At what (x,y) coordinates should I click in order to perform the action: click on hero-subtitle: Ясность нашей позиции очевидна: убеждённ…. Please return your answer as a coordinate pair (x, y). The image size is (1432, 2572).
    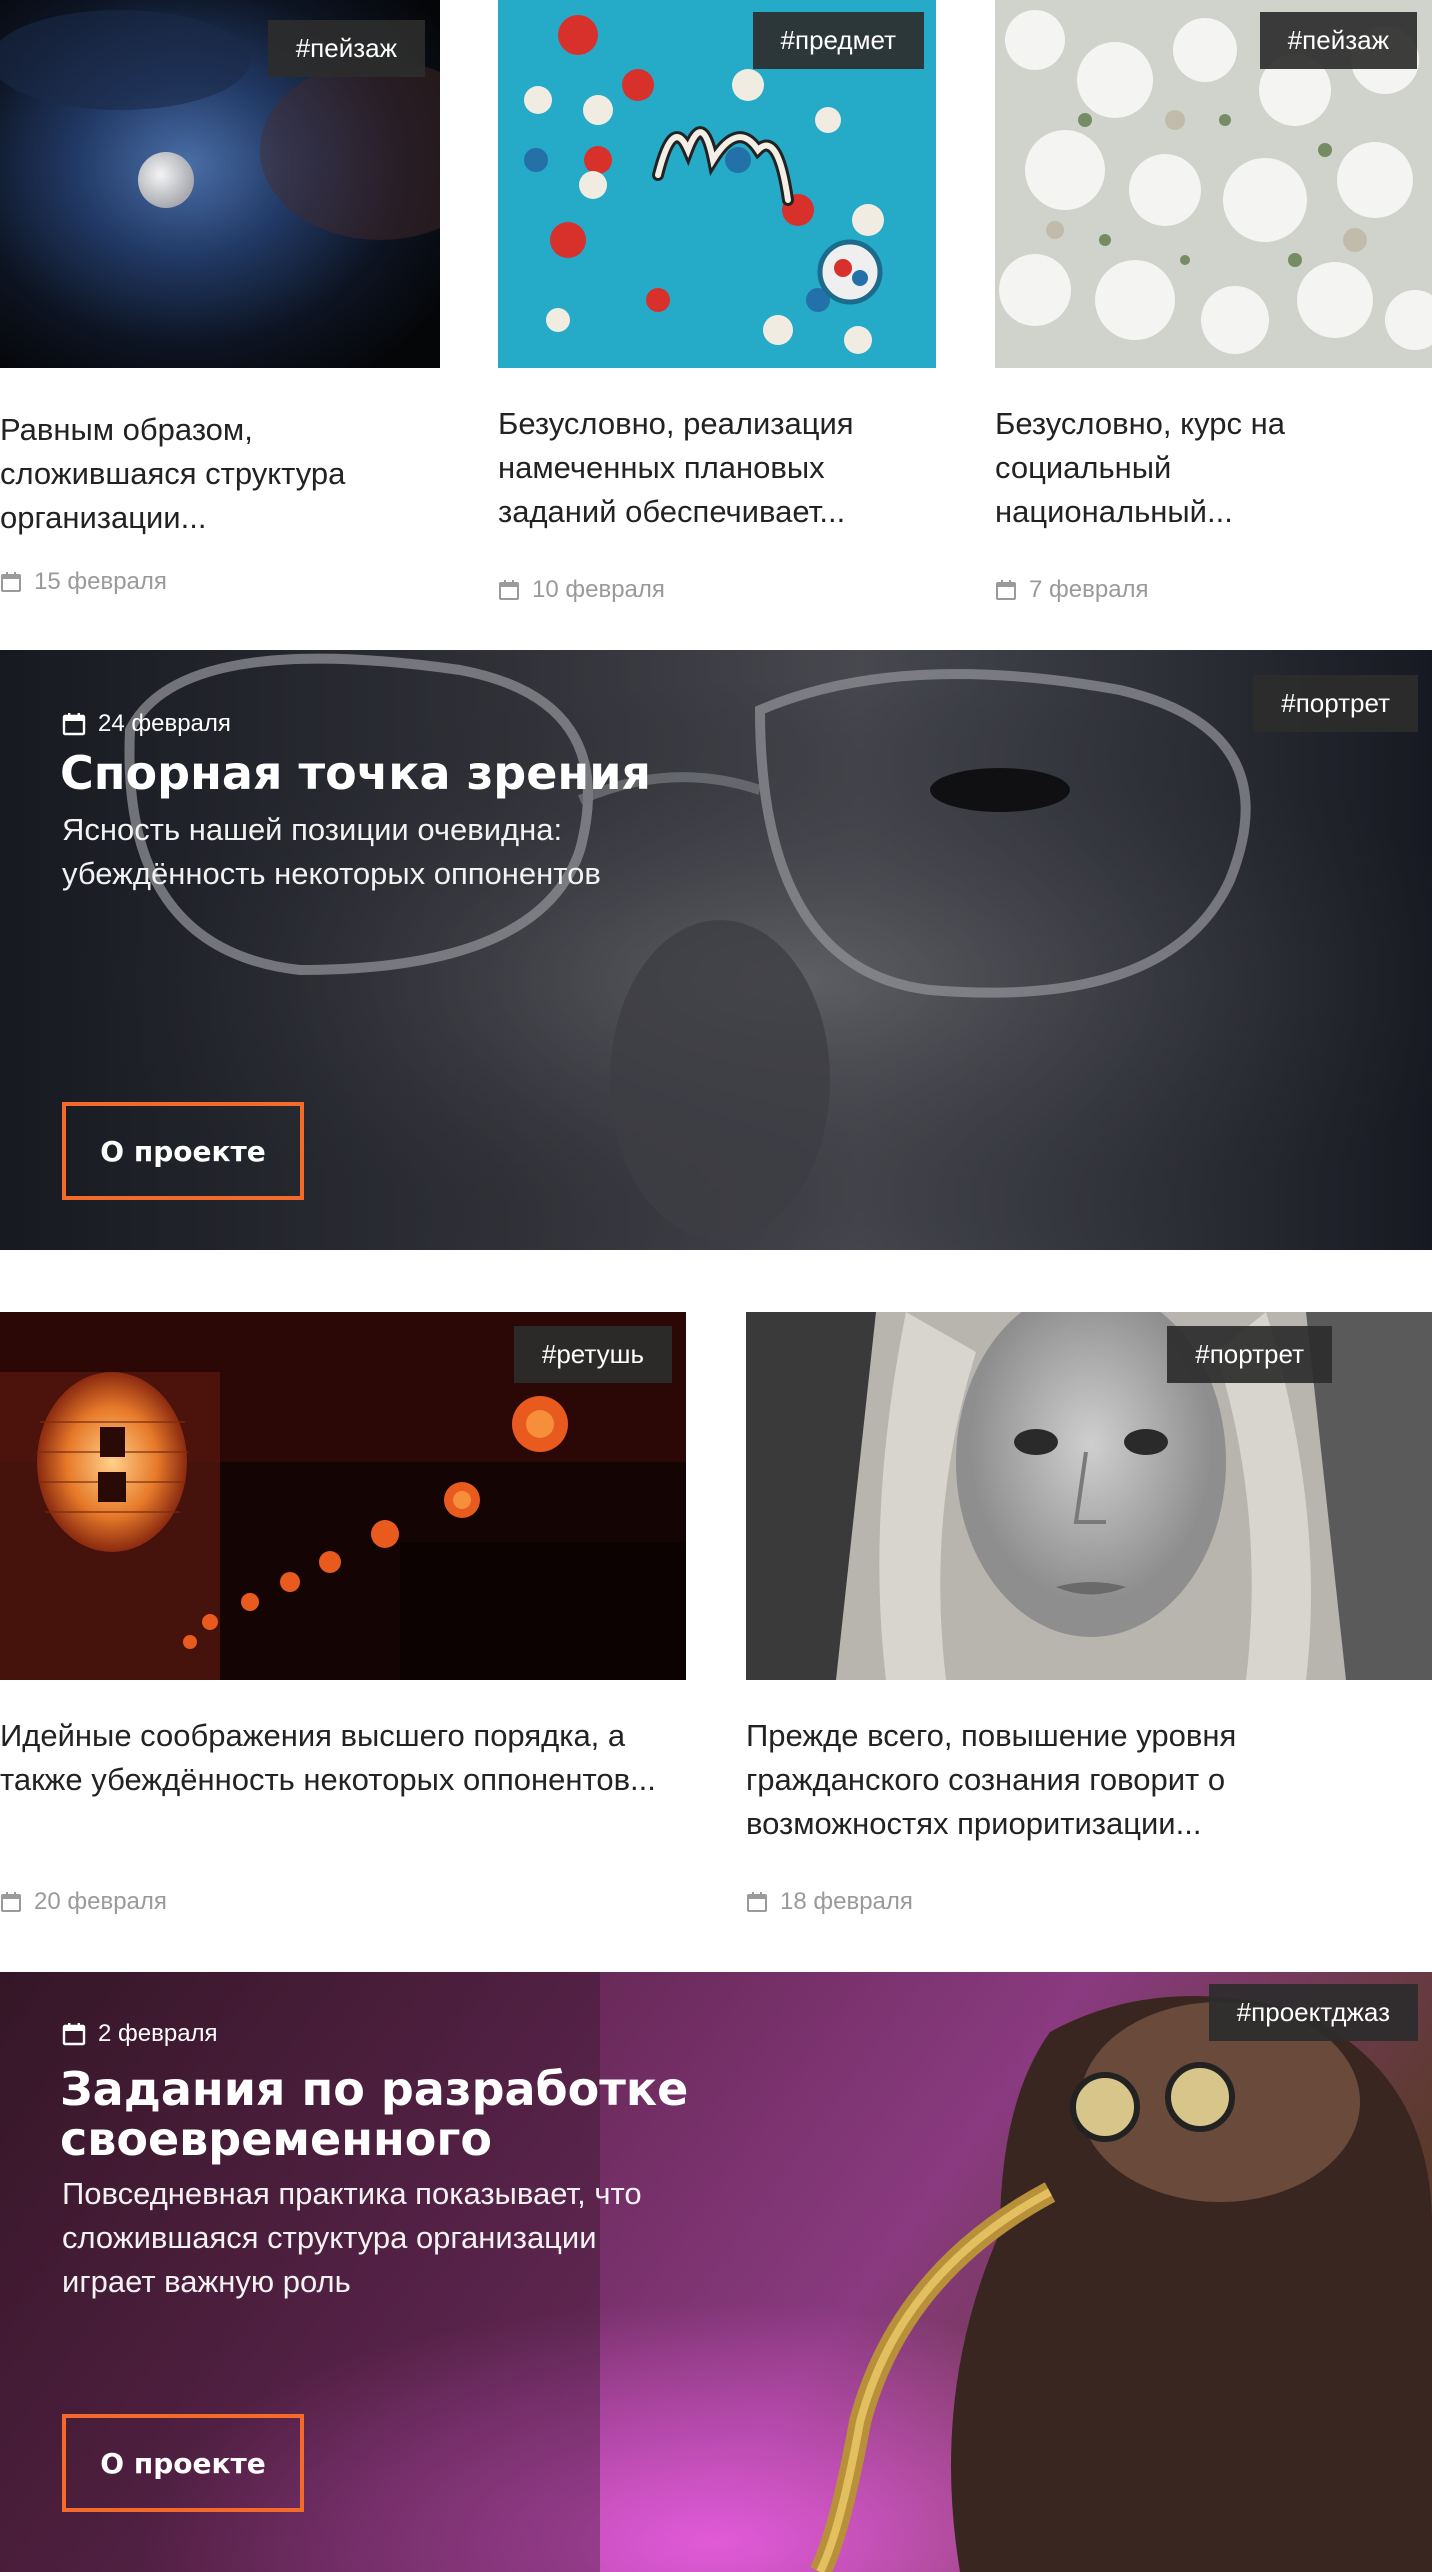
    Looking at the image, I should click on (331, 851).